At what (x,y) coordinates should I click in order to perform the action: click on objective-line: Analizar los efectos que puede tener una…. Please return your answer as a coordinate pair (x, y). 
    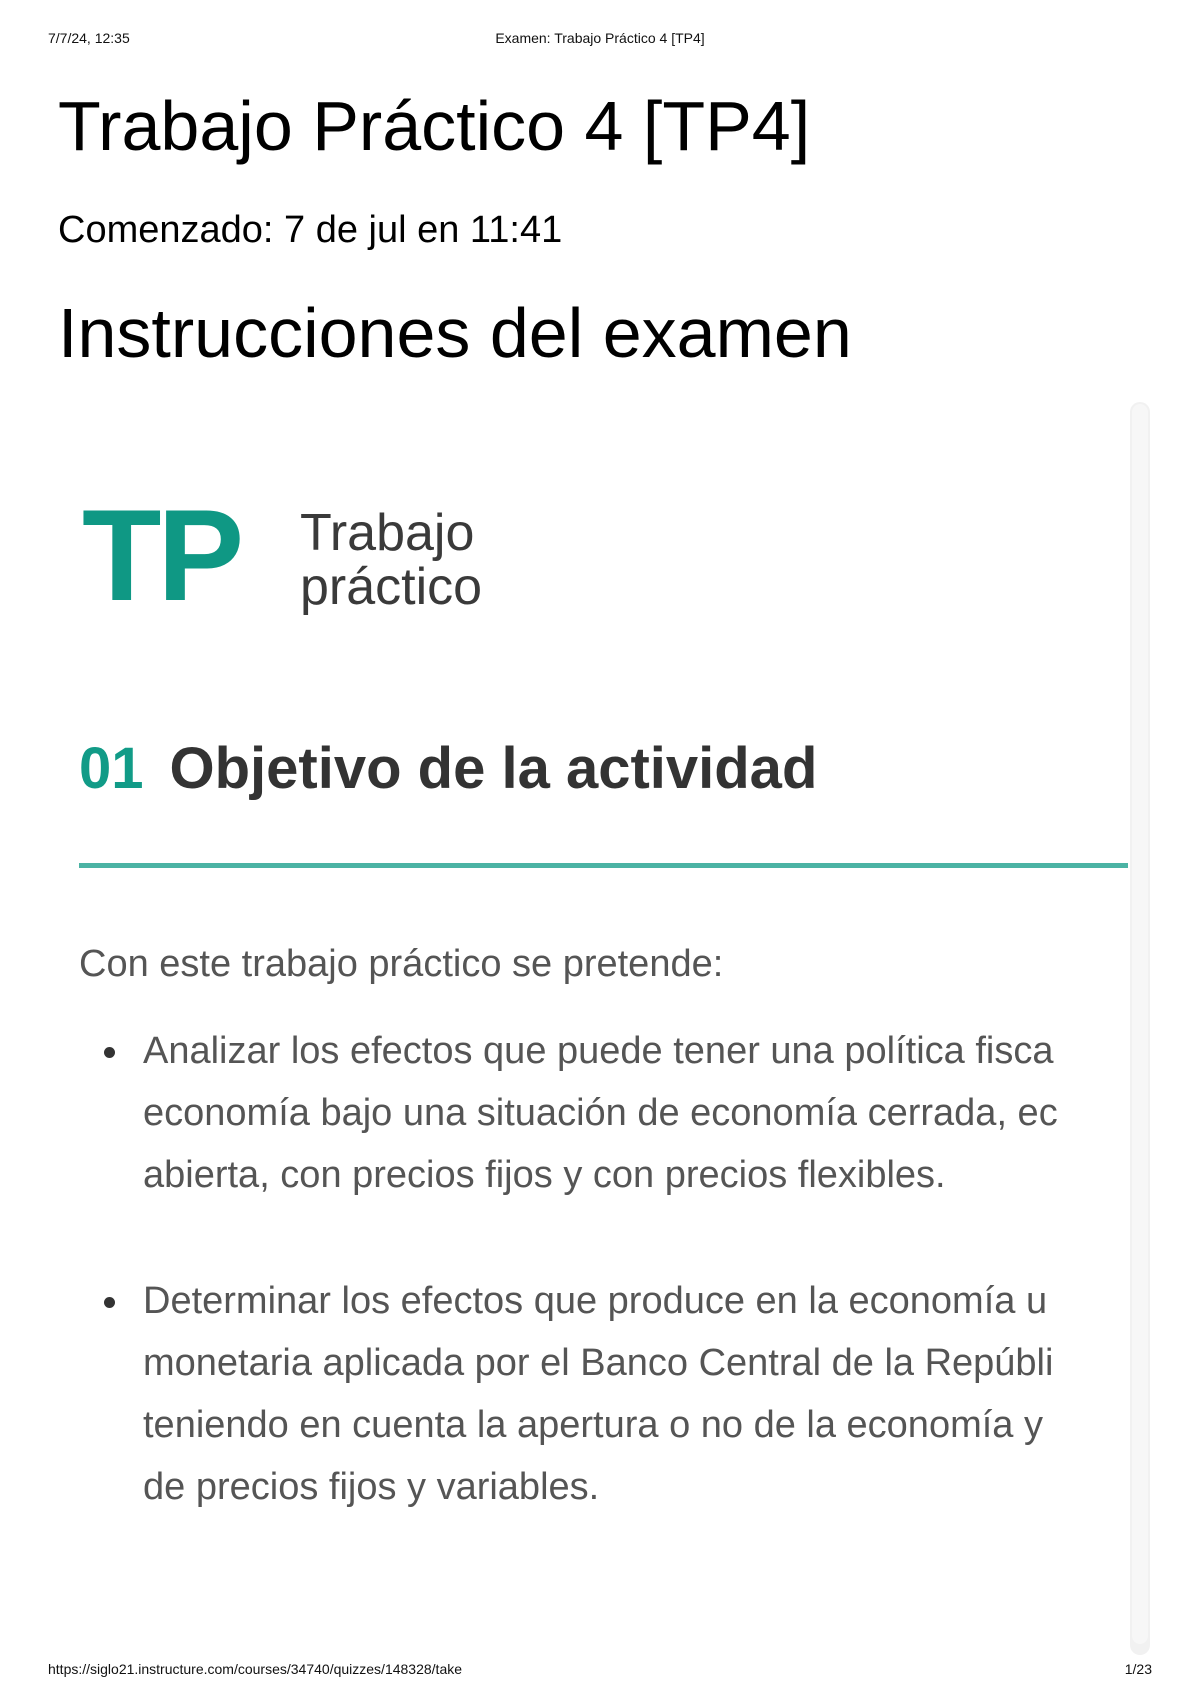
    Looking at the image, I should click on (598, 1051).